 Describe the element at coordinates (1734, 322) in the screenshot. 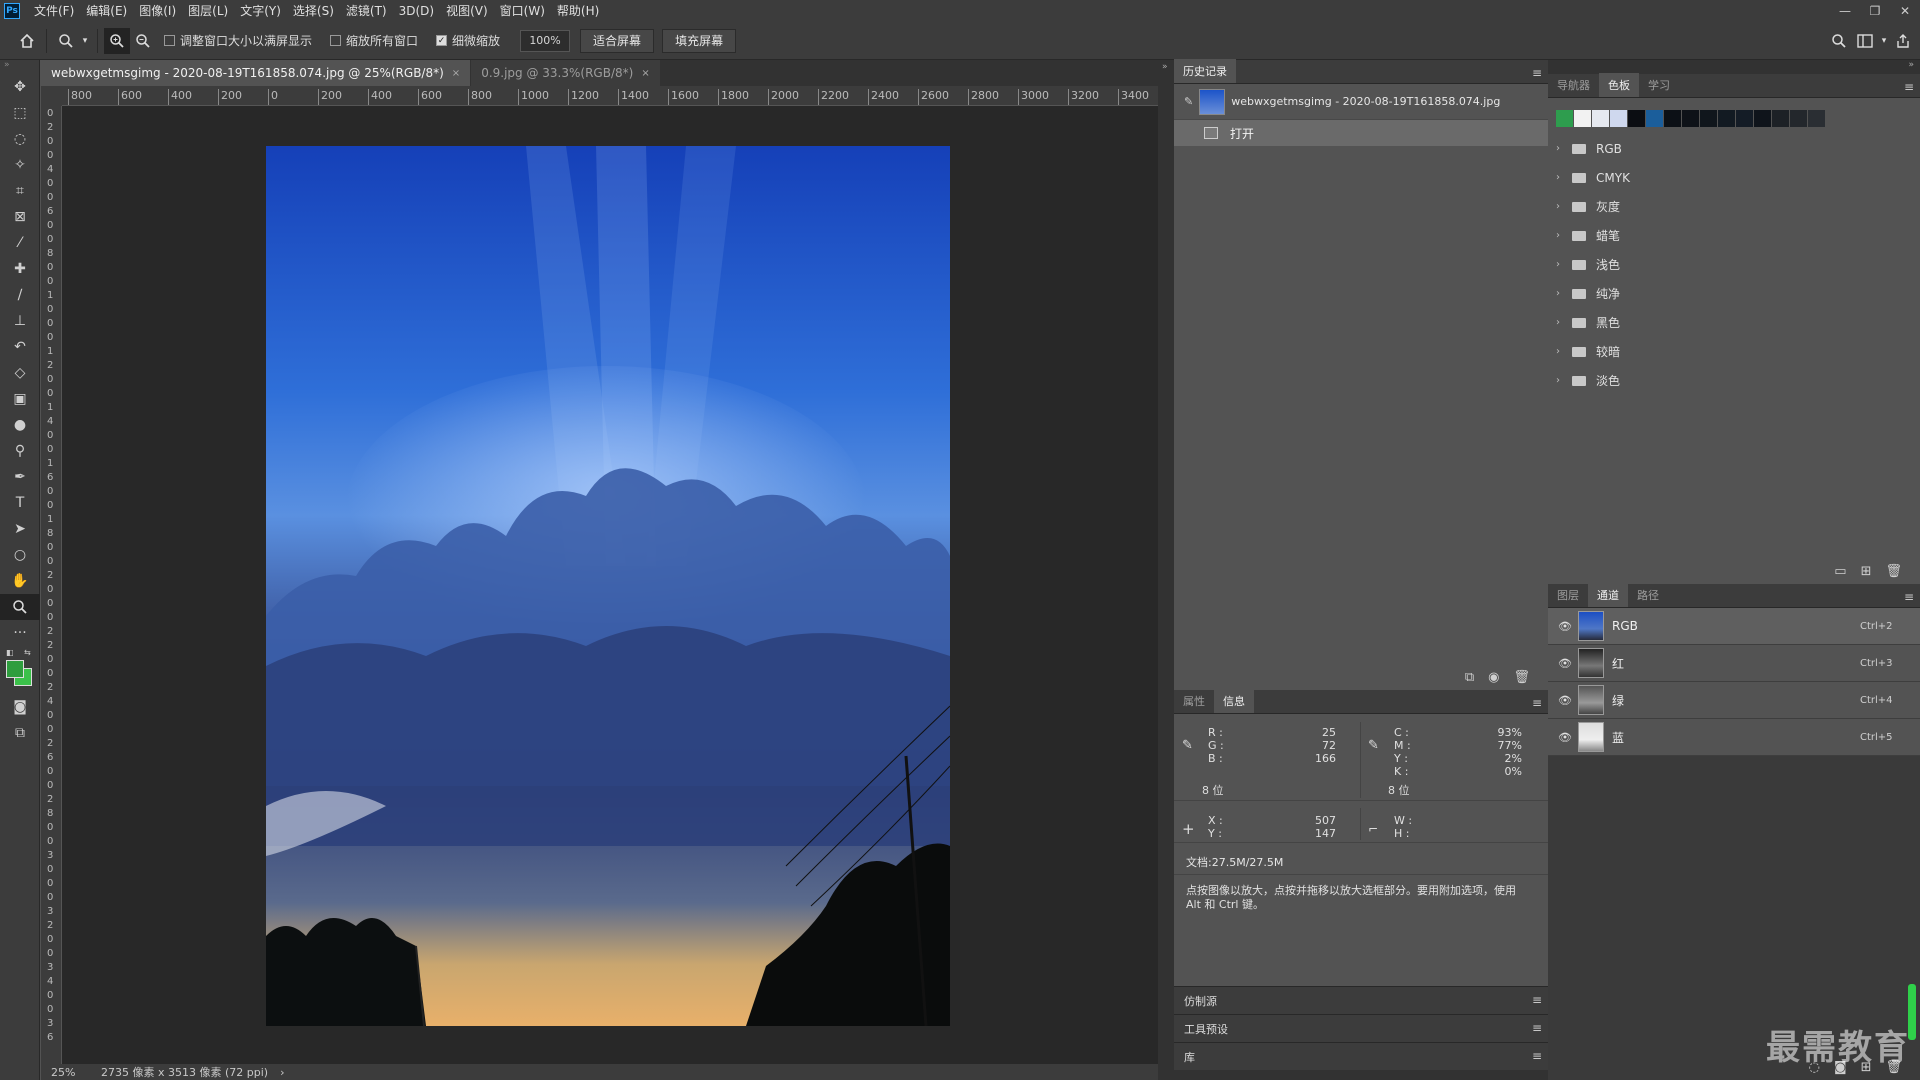

I see `swatch-group-row: › 黑色` at that location.